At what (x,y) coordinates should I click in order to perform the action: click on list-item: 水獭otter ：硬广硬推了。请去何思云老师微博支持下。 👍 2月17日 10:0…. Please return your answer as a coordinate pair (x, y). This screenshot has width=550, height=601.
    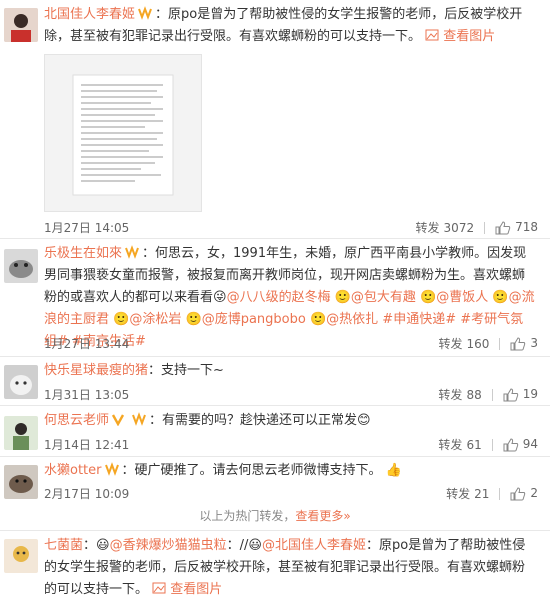
    Looking at the image, I should click on (275, 482).